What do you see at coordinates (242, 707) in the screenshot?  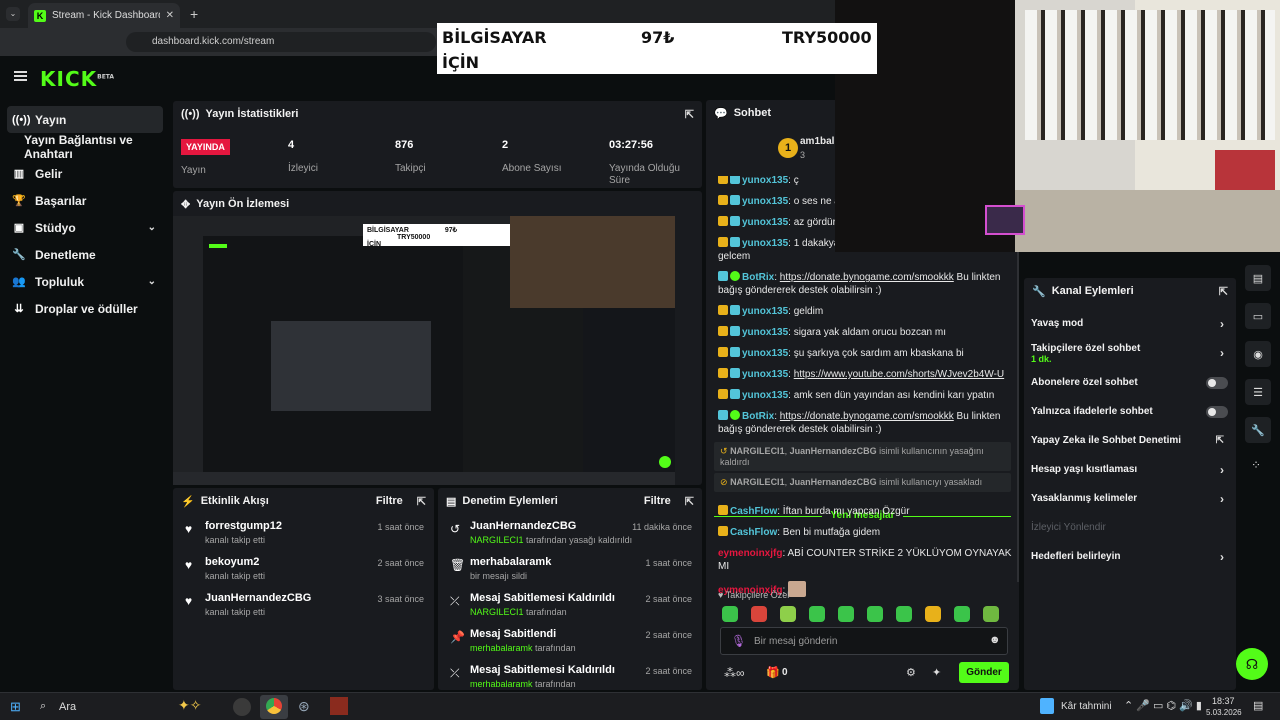 I see `app-icon` at bounding box center [242, 707].